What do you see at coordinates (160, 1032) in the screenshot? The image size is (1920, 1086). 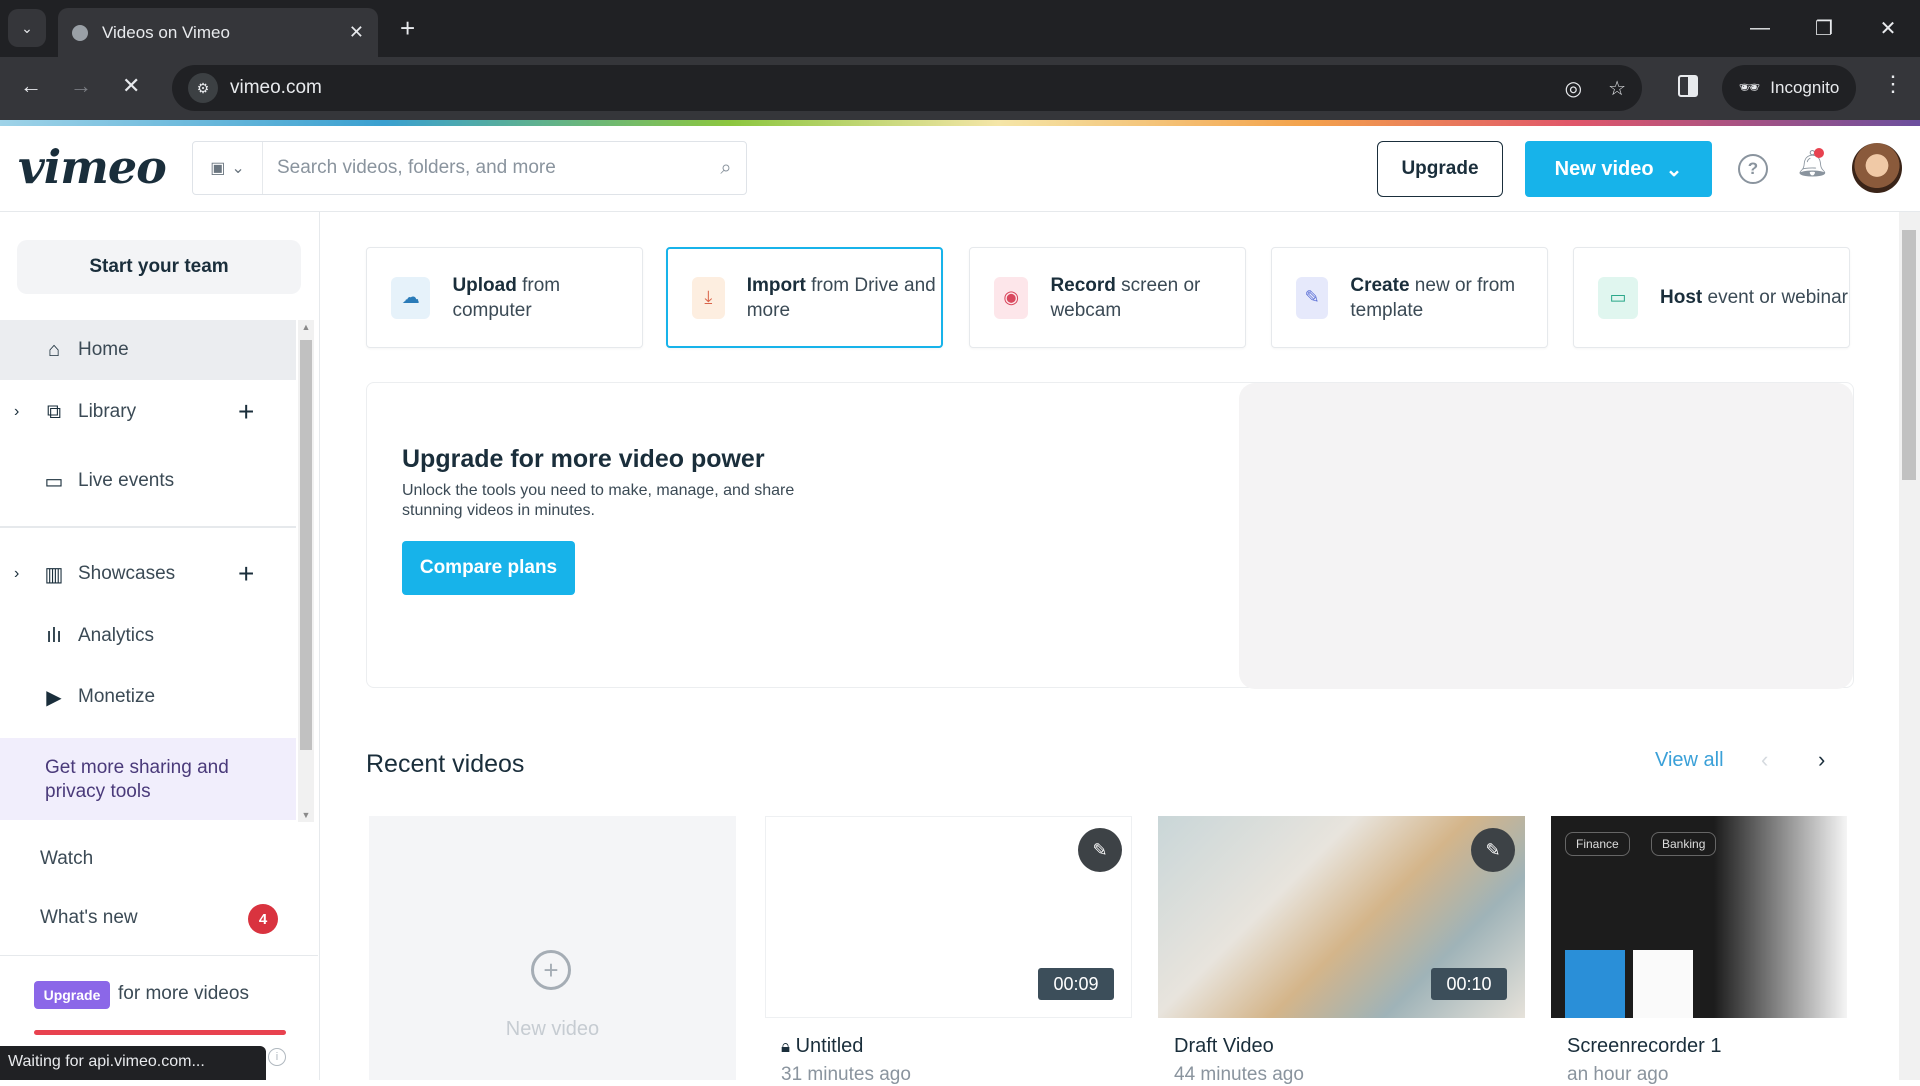 I see `video-quota-bar` at bounding box center [160, 1032].